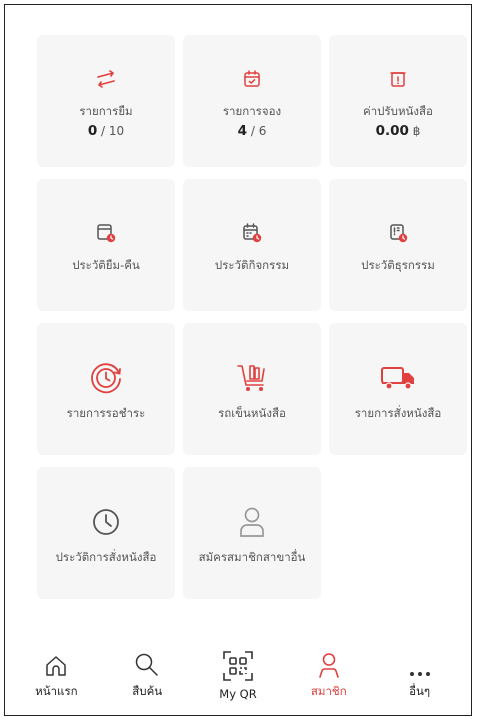  I want to click on search-icon, so click(147, 662).